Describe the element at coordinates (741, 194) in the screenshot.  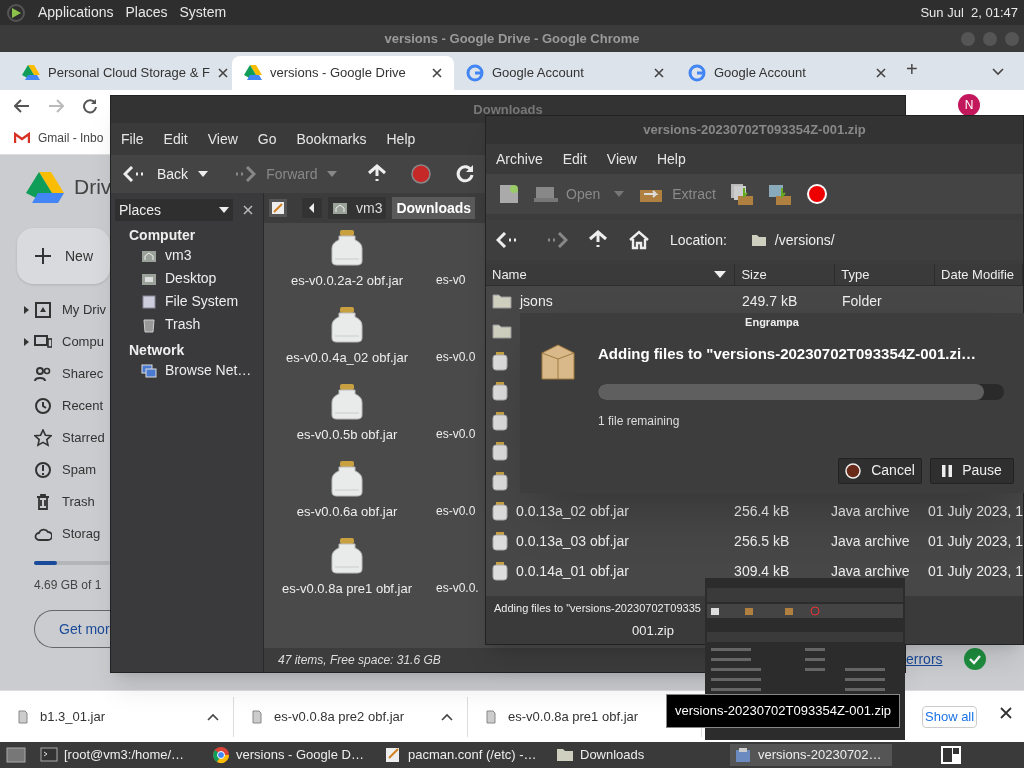
I see `add-files-icon` at that location.